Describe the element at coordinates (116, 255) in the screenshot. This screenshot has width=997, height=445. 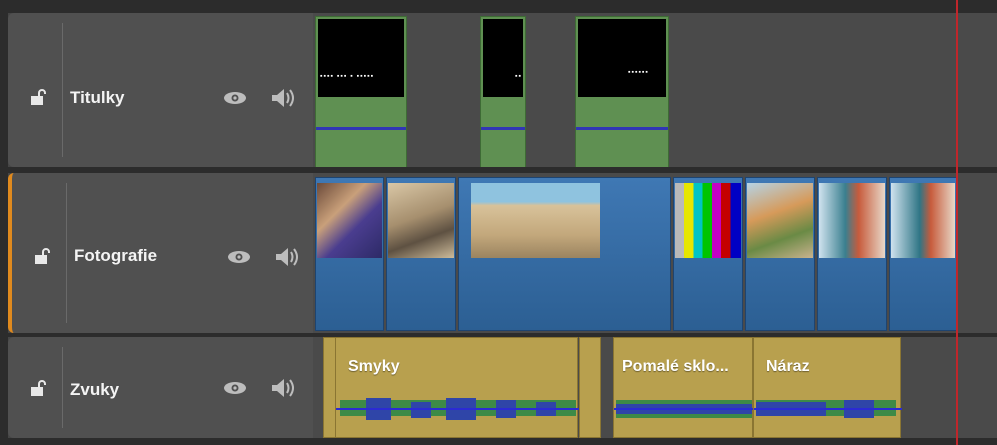
I see `track-name: Fotografie` at that location.